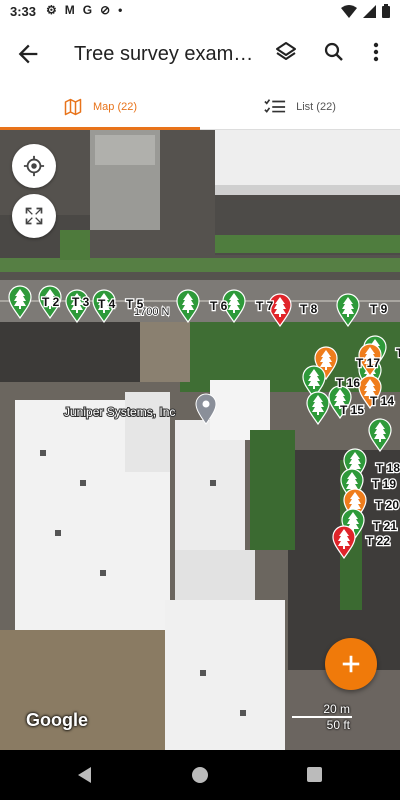 This screenshot has height=800, width=400. I want to click on tree-marker-label: T 14, so click(382, 401).